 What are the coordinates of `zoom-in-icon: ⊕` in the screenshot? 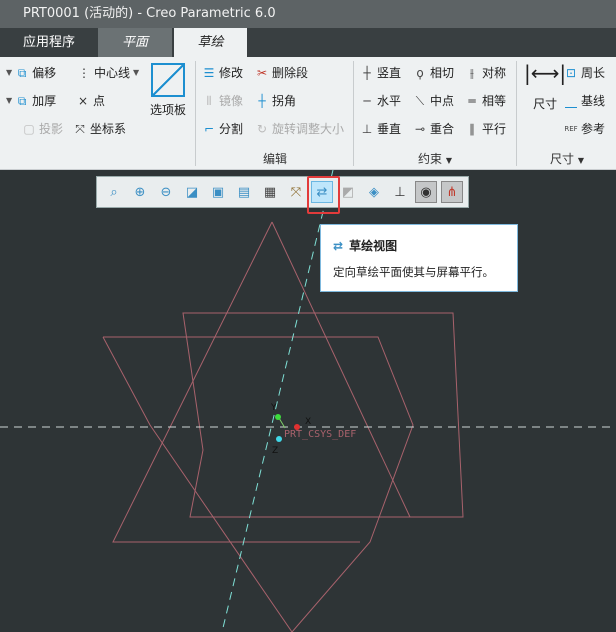 It's located at (140, 192).